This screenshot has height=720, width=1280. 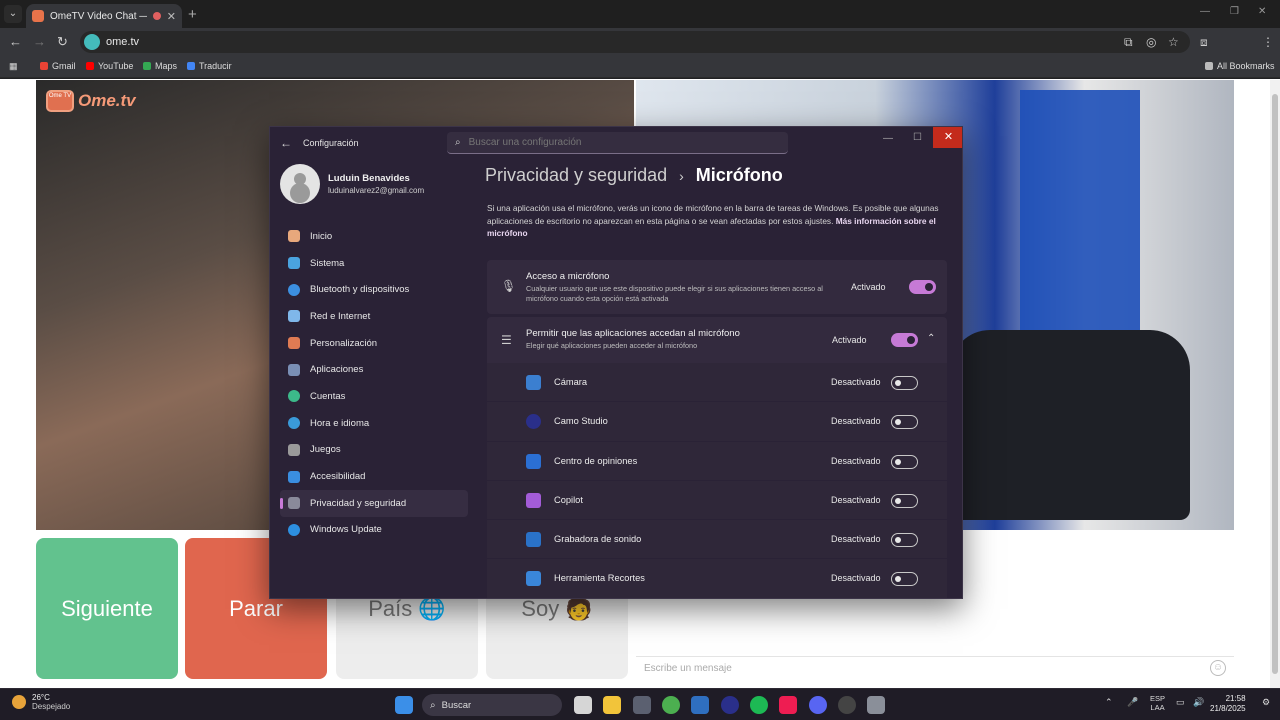 I want to click on window-close-button: ✕, so click(x=1262, y=11).